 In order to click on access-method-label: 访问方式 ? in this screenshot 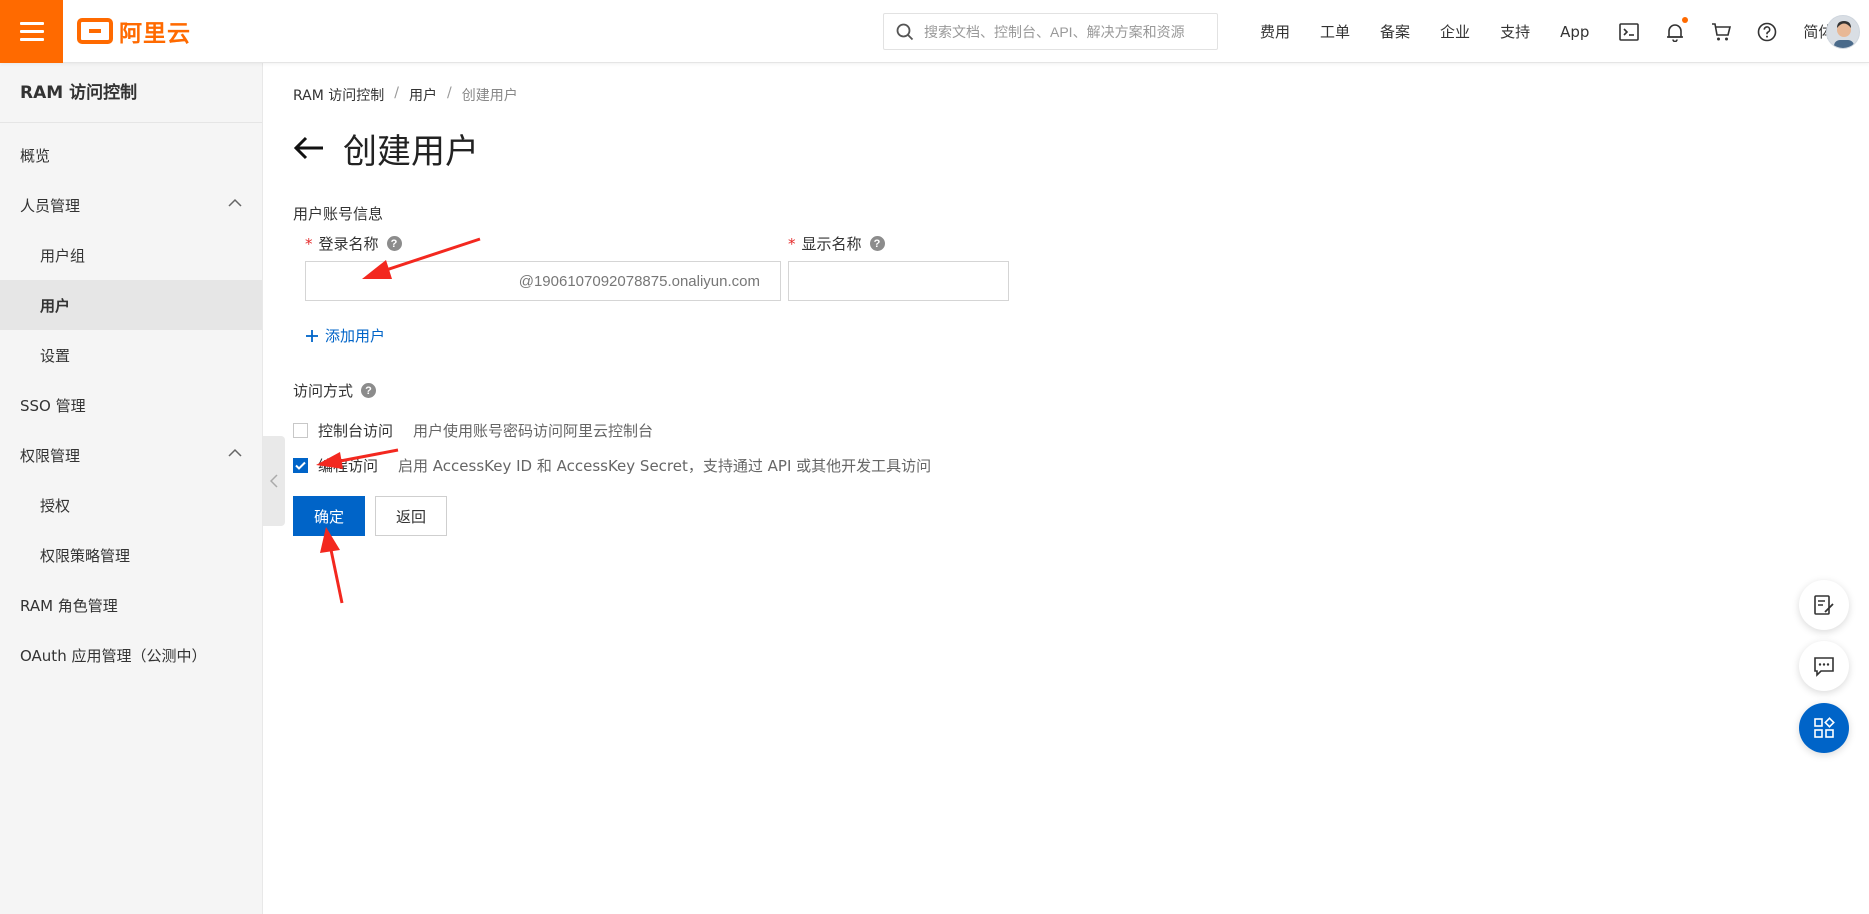, I will do `click(335, 390)`.